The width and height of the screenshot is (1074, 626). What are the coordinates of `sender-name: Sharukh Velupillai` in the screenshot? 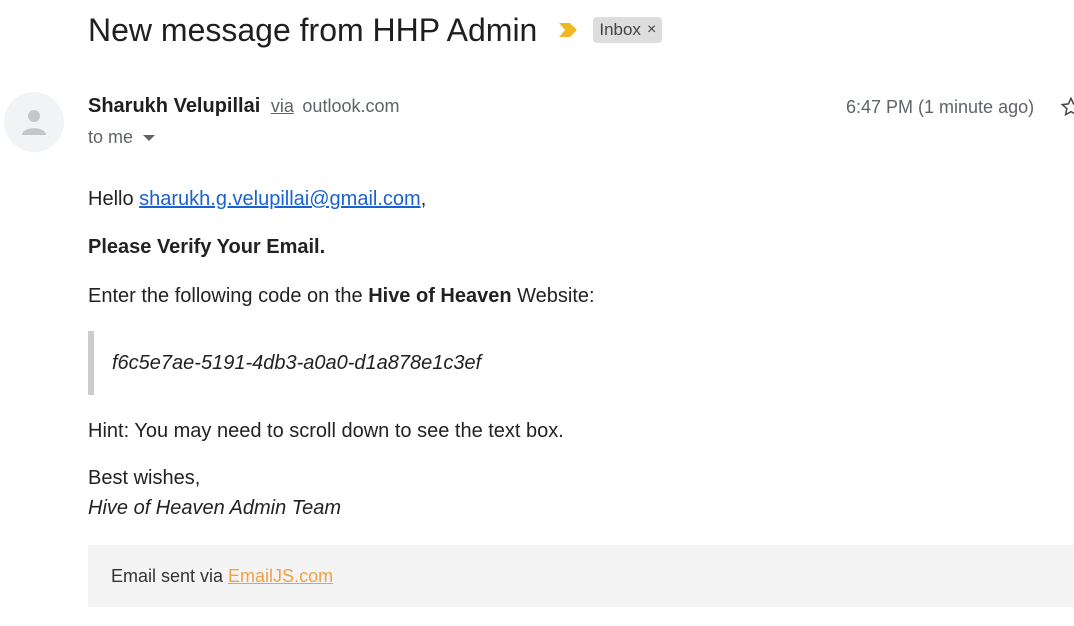 It's located at (174, 106).